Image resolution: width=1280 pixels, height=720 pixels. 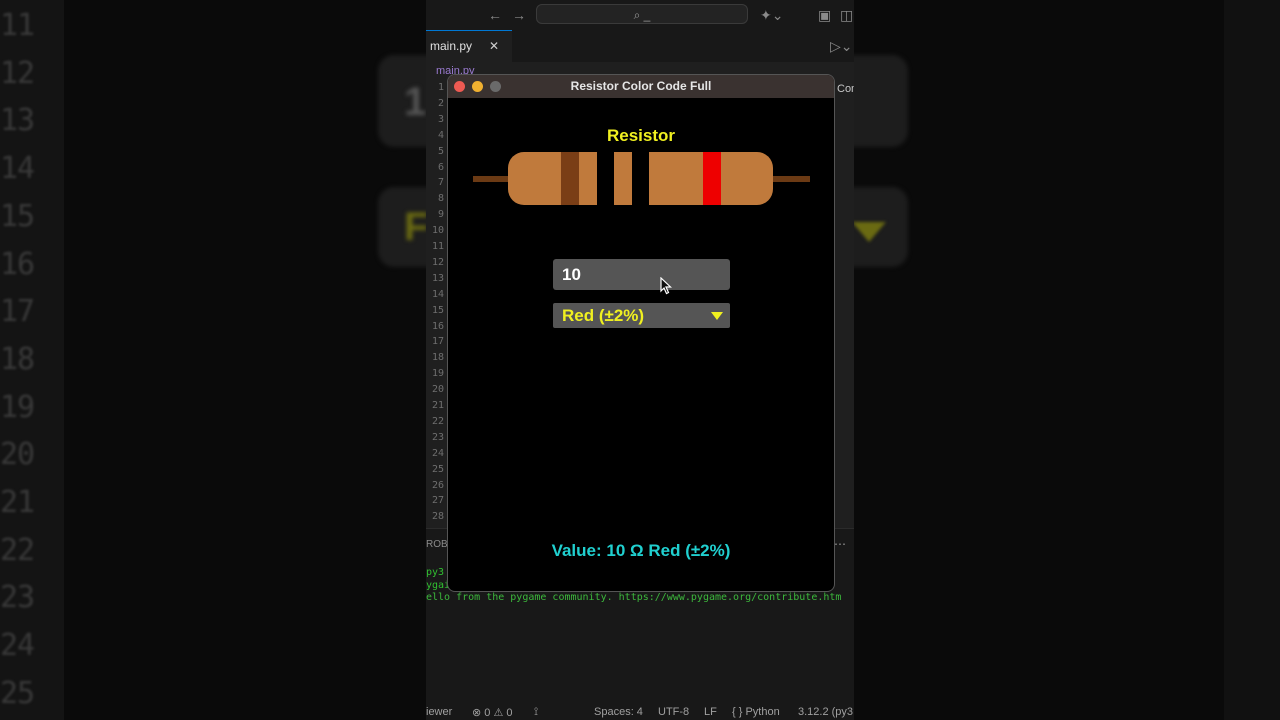 I want to click on status-python-version: 3.12.2 (py3, so click(x=825, y=712).